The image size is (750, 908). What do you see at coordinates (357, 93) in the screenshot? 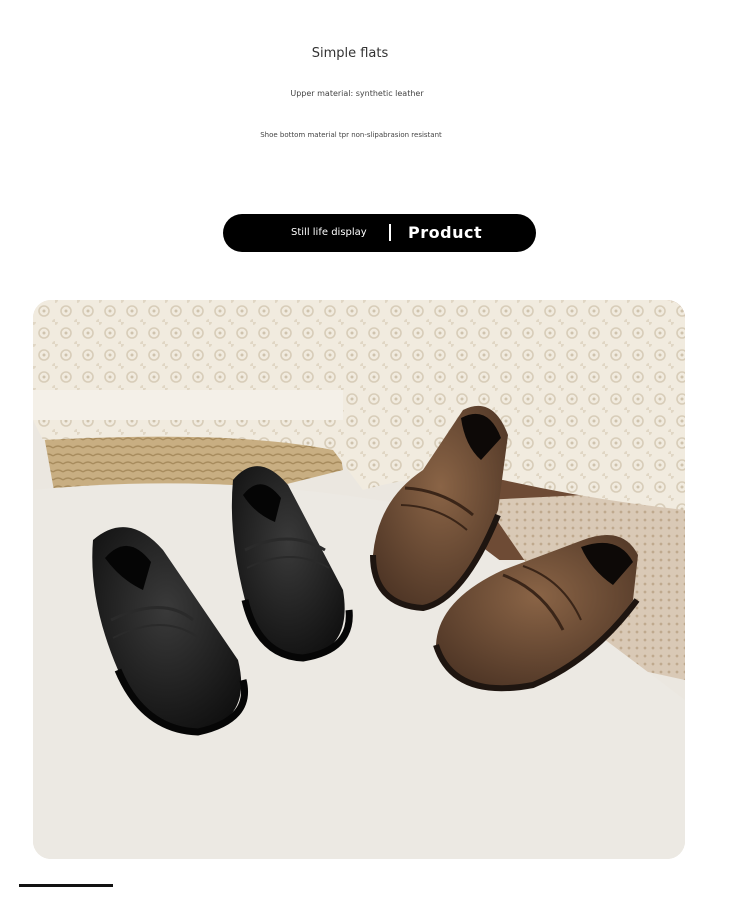
I see `spec-upper-material: Upper material: synthetic leather` at bounding box center [357, 93].